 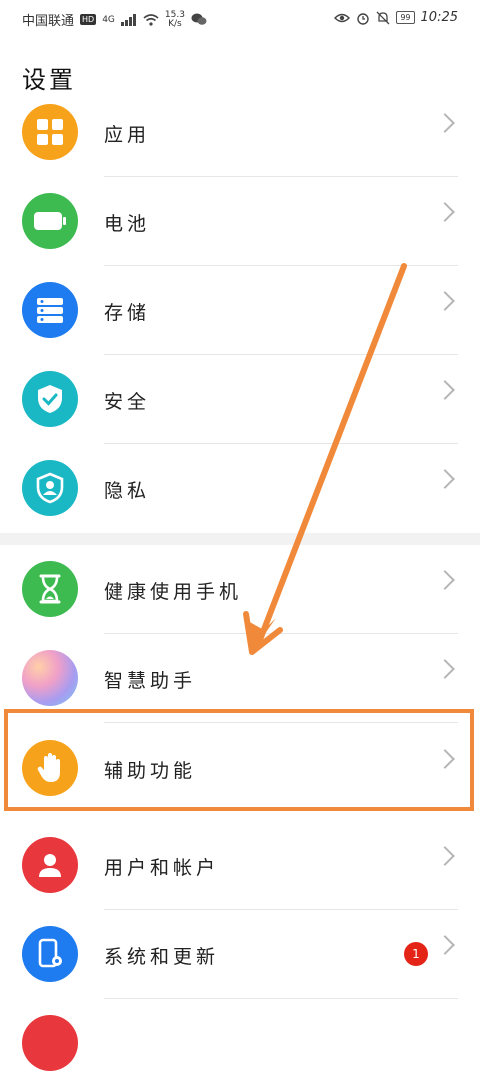 I want to click on arrow-annotation, so click(x=325, y=459).